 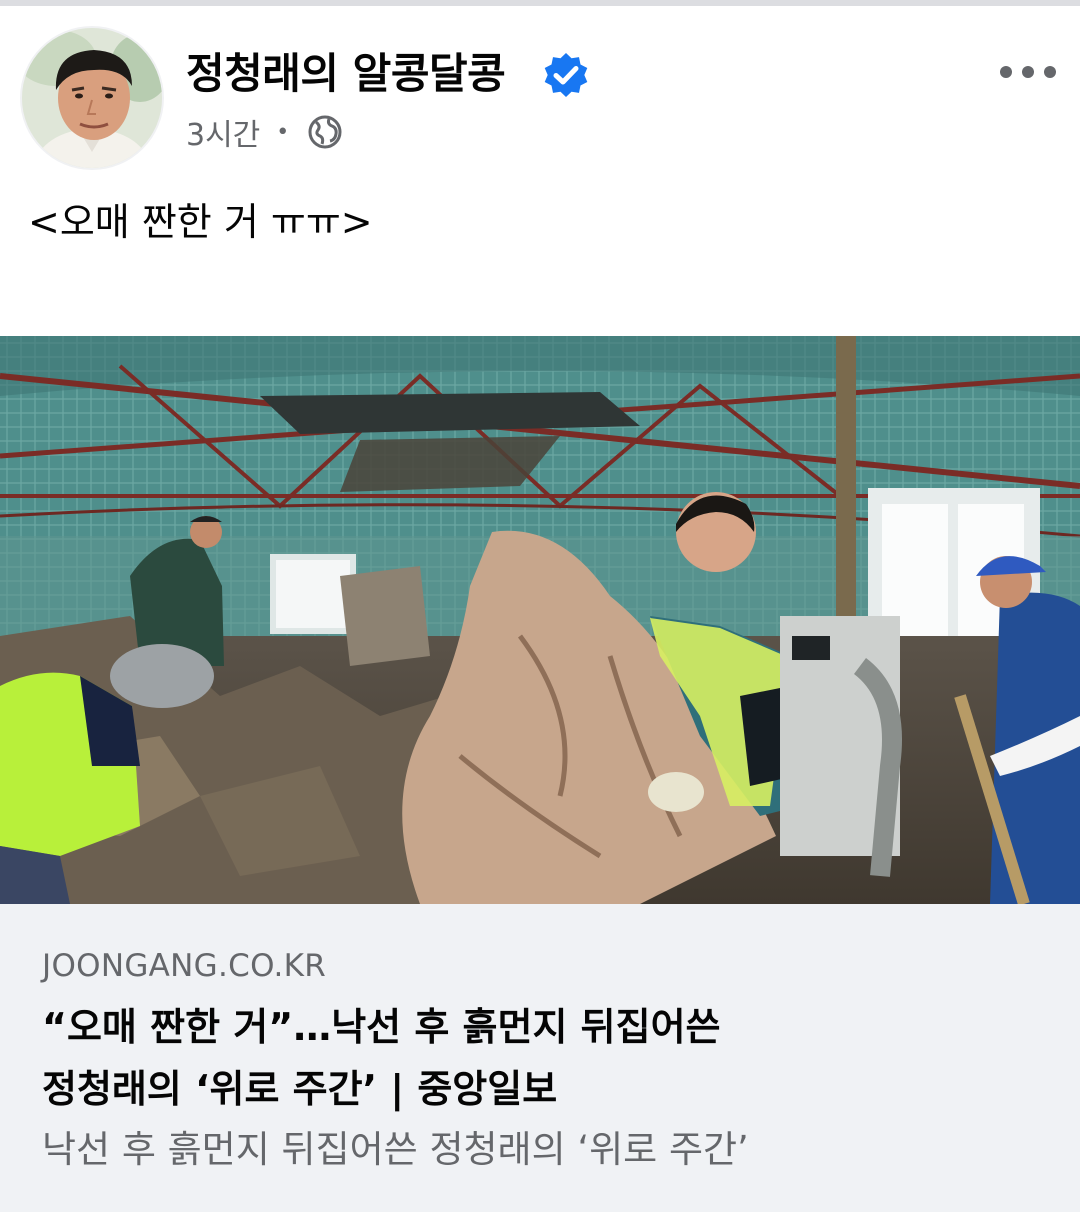 I want to click on more-options-icon, so click(x=1028, y=72).